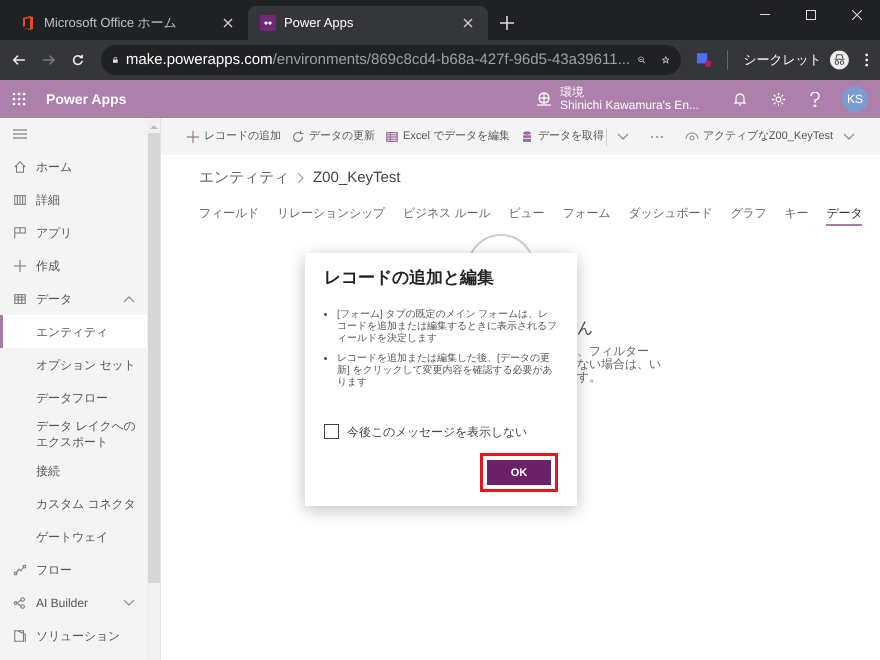  I want to click on nav-item: データ, so click(73, 298).